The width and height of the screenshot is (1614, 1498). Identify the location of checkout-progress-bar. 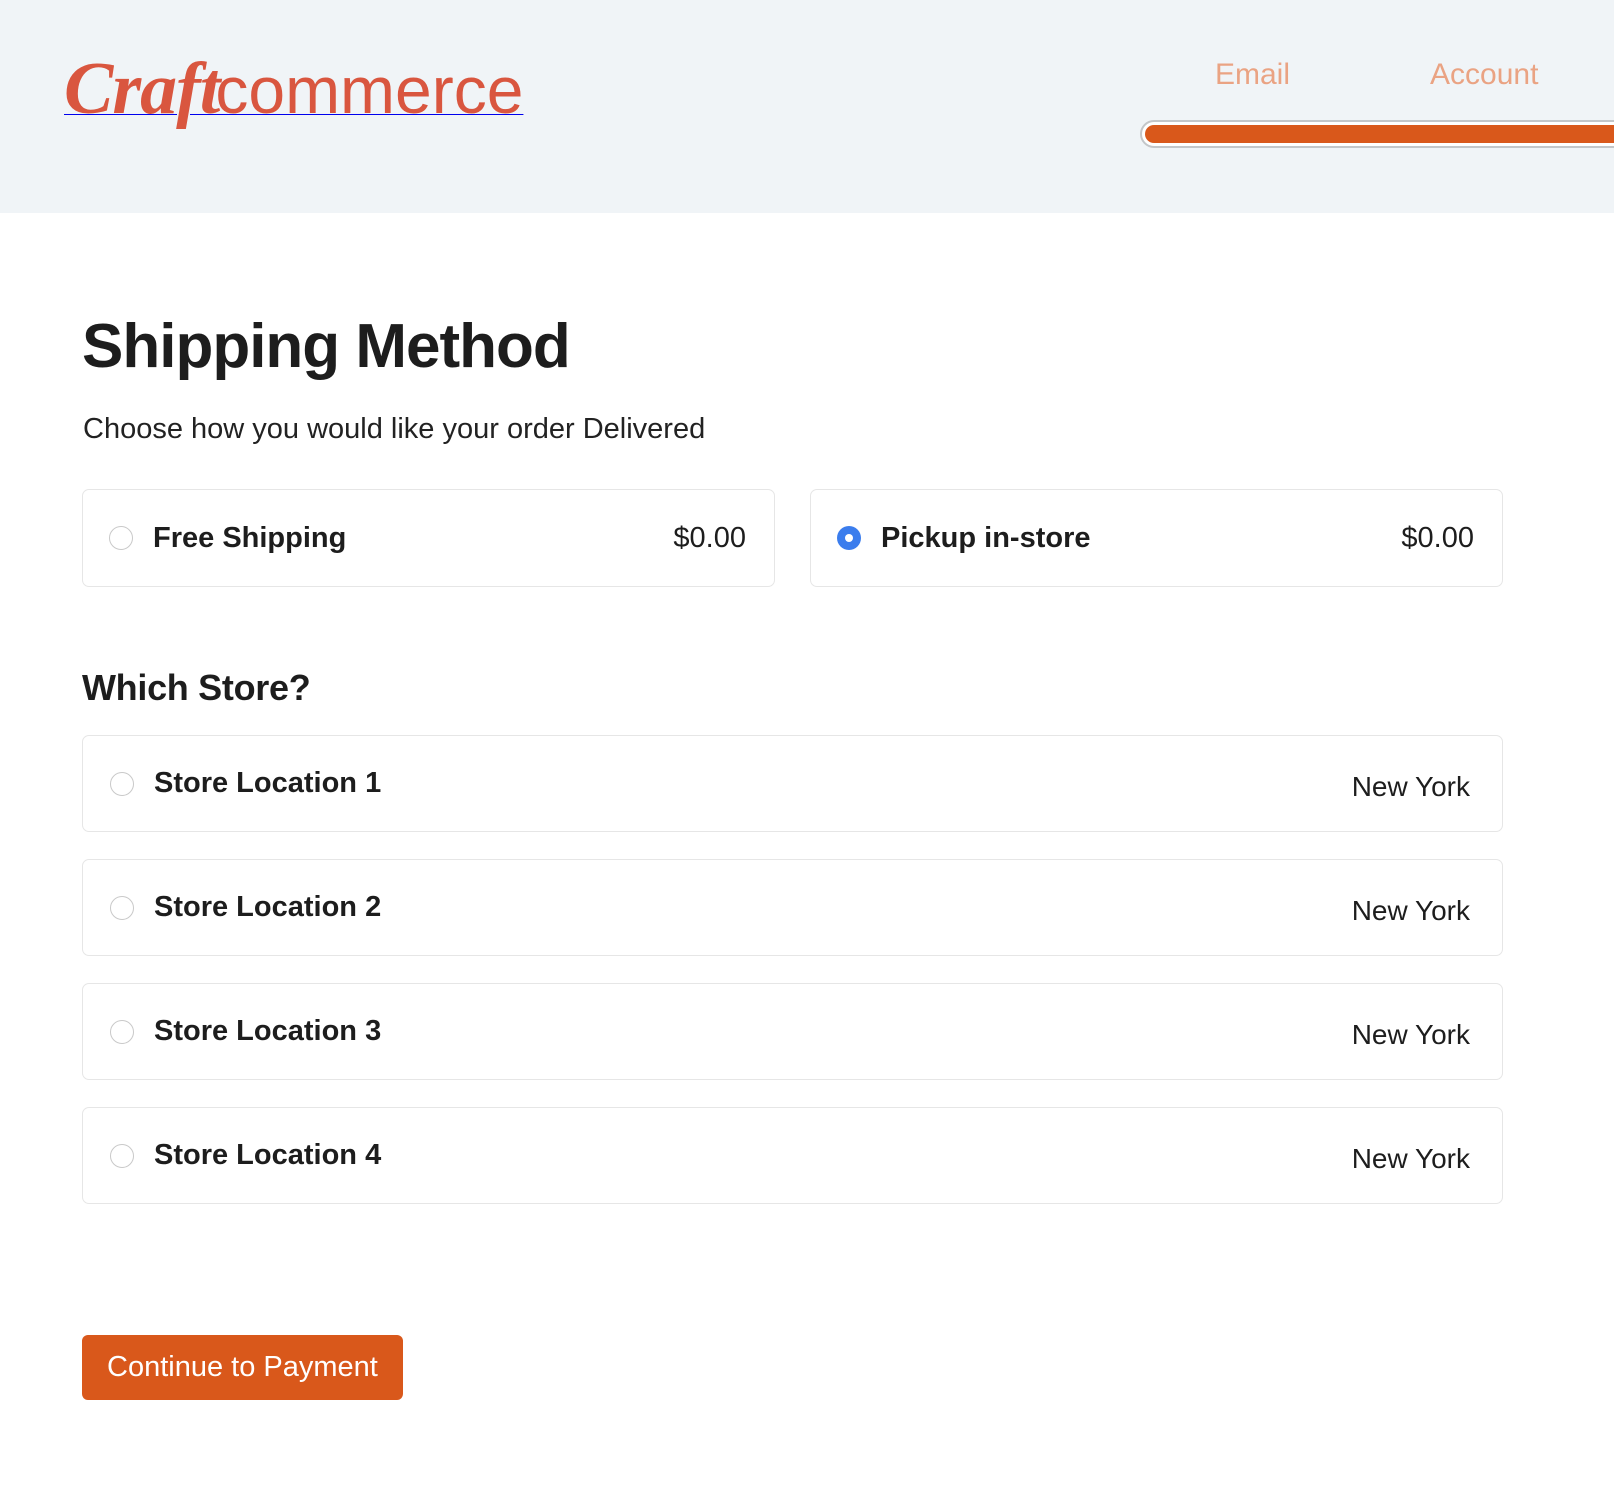
(1377, 134).